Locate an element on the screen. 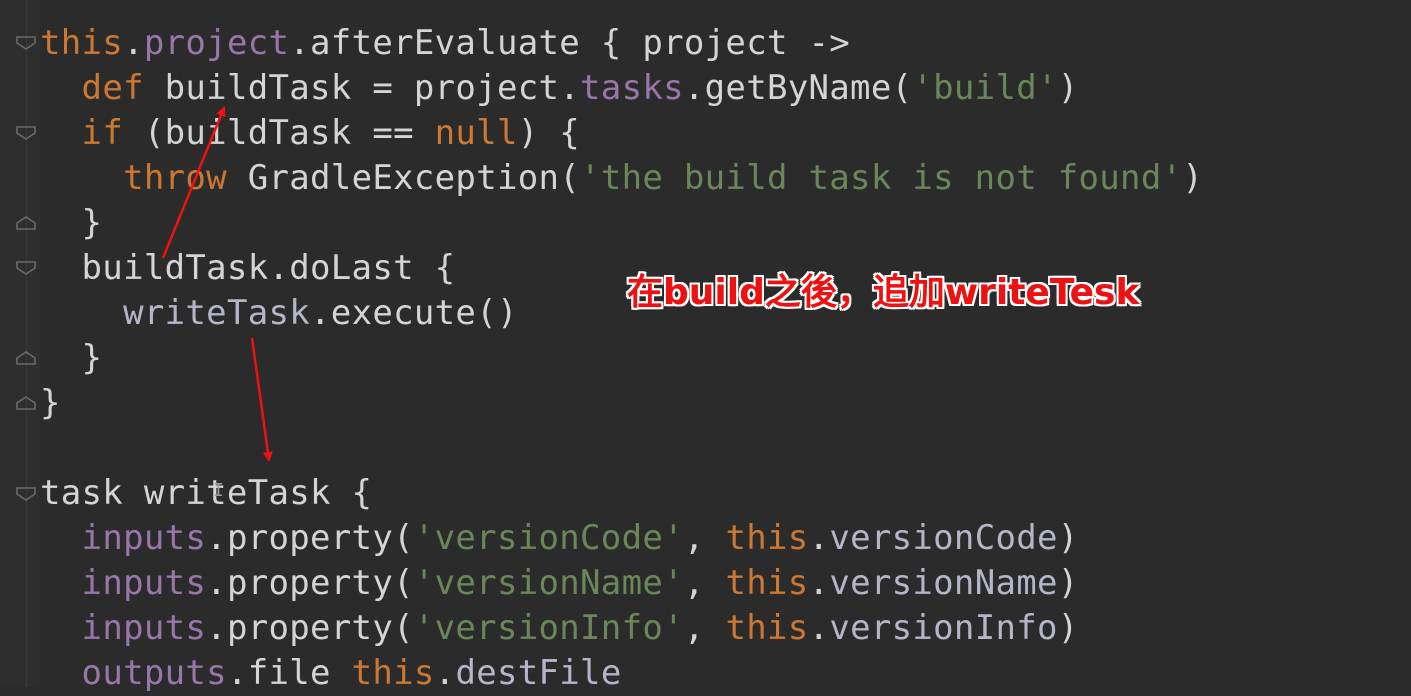 The width and height of the screenshot is (1411, 696). annotation-label: 在build之後，追加writeTesk is located at coordinates (883, 292).